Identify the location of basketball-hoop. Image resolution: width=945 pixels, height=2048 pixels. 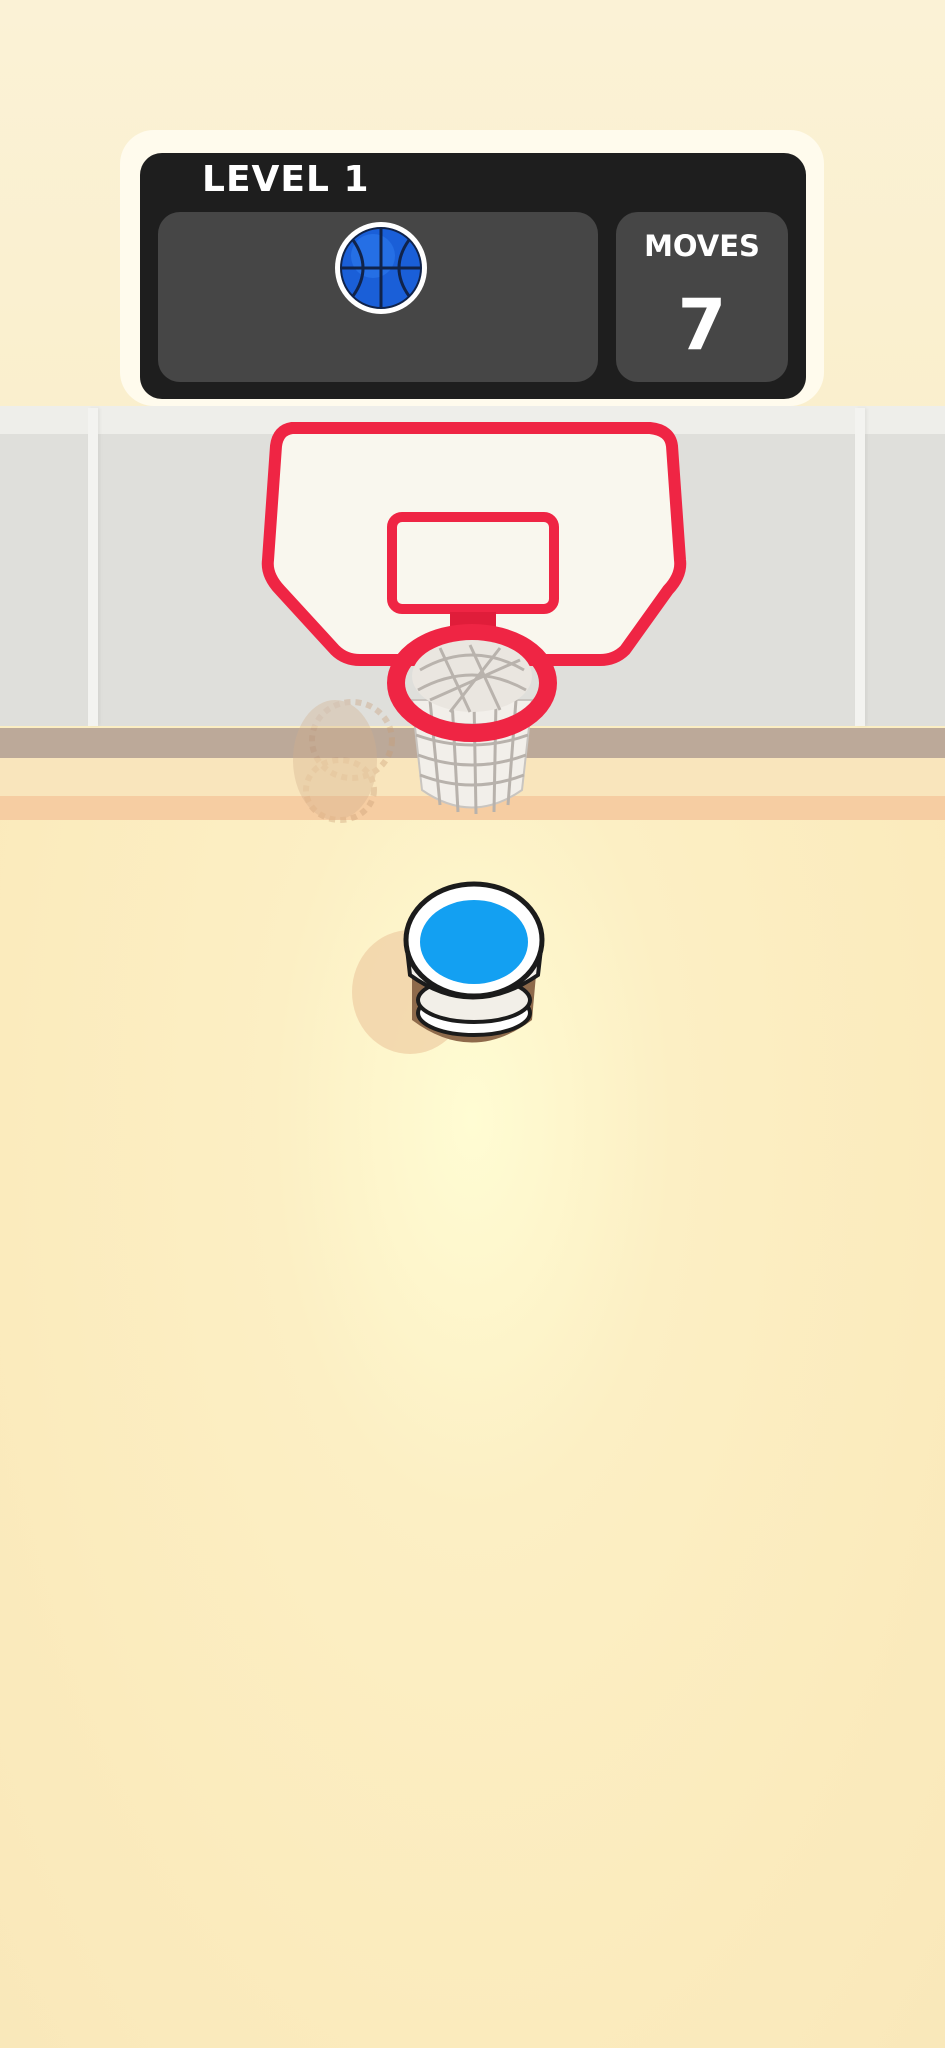
(474, 738).